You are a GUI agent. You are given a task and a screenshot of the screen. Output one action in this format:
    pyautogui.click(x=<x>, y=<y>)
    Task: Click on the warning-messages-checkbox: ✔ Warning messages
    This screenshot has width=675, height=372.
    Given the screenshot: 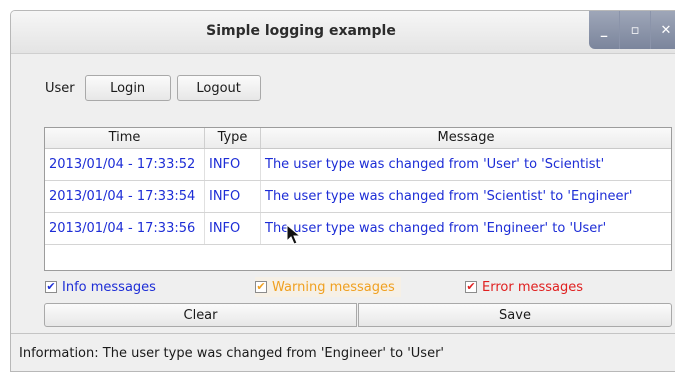 What is the action you would take?
    pyautogui.click(x=328, y=287)
    